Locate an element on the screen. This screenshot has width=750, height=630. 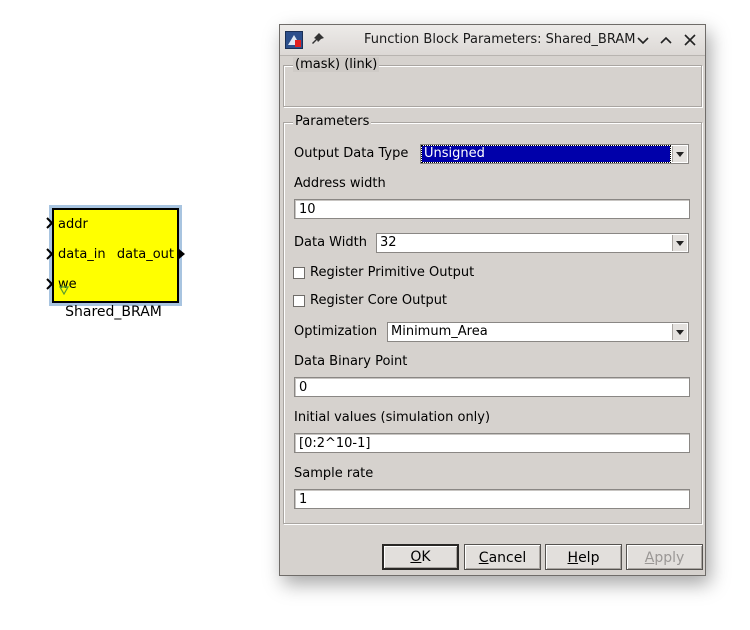
address-width-label: Address width is located at coordinates (340, 183).